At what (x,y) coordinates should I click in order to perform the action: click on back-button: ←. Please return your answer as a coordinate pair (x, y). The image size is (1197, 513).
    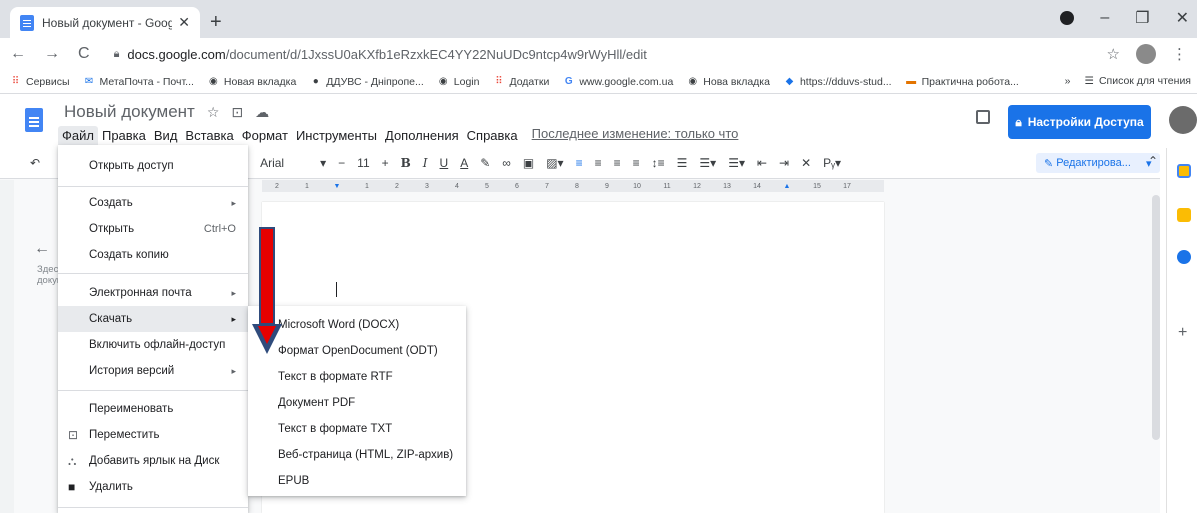
    Looking at the image, I should click on (18, 54).